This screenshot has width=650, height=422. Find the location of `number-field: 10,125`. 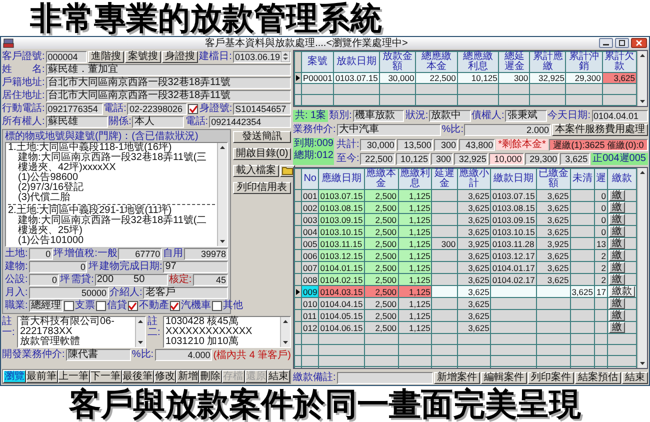

number-field: 10,125 is located at coordinates (413, 158).